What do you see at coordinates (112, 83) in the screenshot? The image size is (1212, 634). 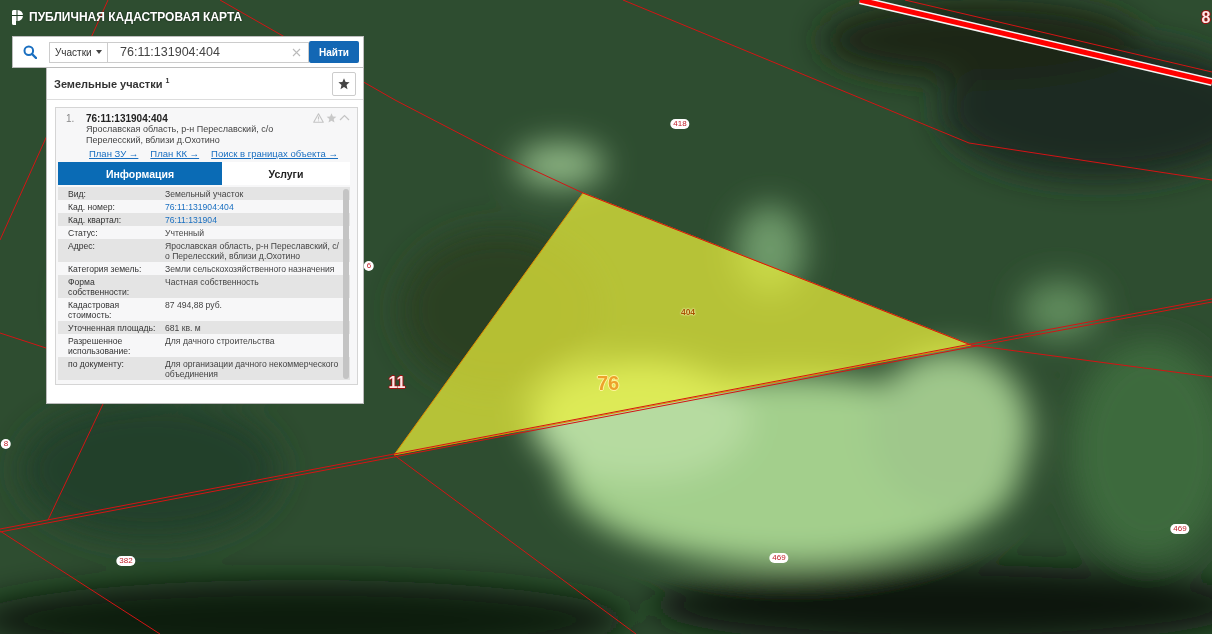 I see `results-title: Земельные участки $^{1}$` at bounding box center [112, 83].